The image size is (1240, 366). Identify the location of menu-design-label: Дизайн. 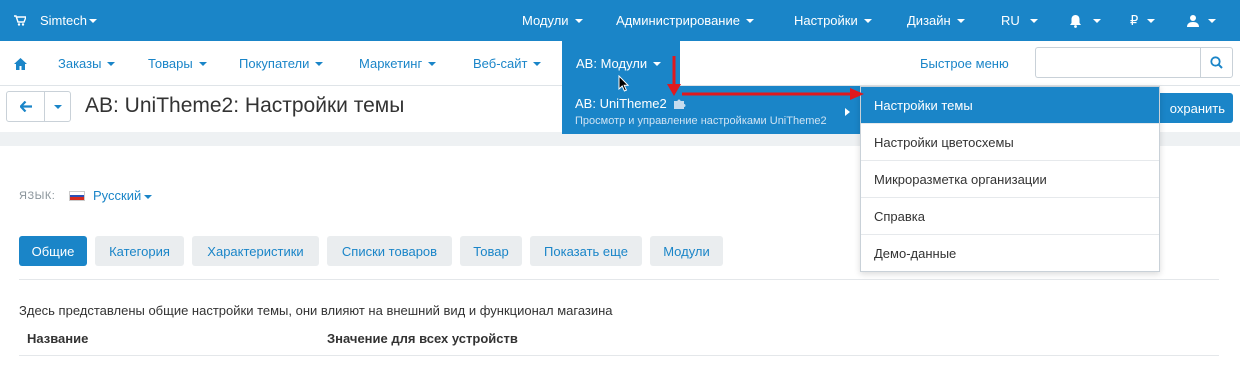
(929, 20).